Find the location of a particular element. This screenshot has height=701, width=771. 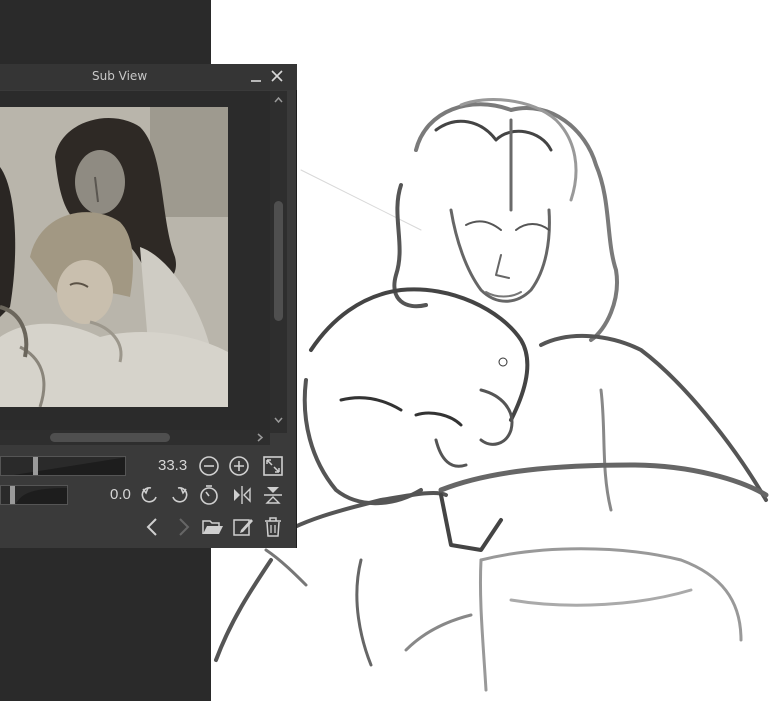

panel-title: Sub View is located at coordinates (120, 76).